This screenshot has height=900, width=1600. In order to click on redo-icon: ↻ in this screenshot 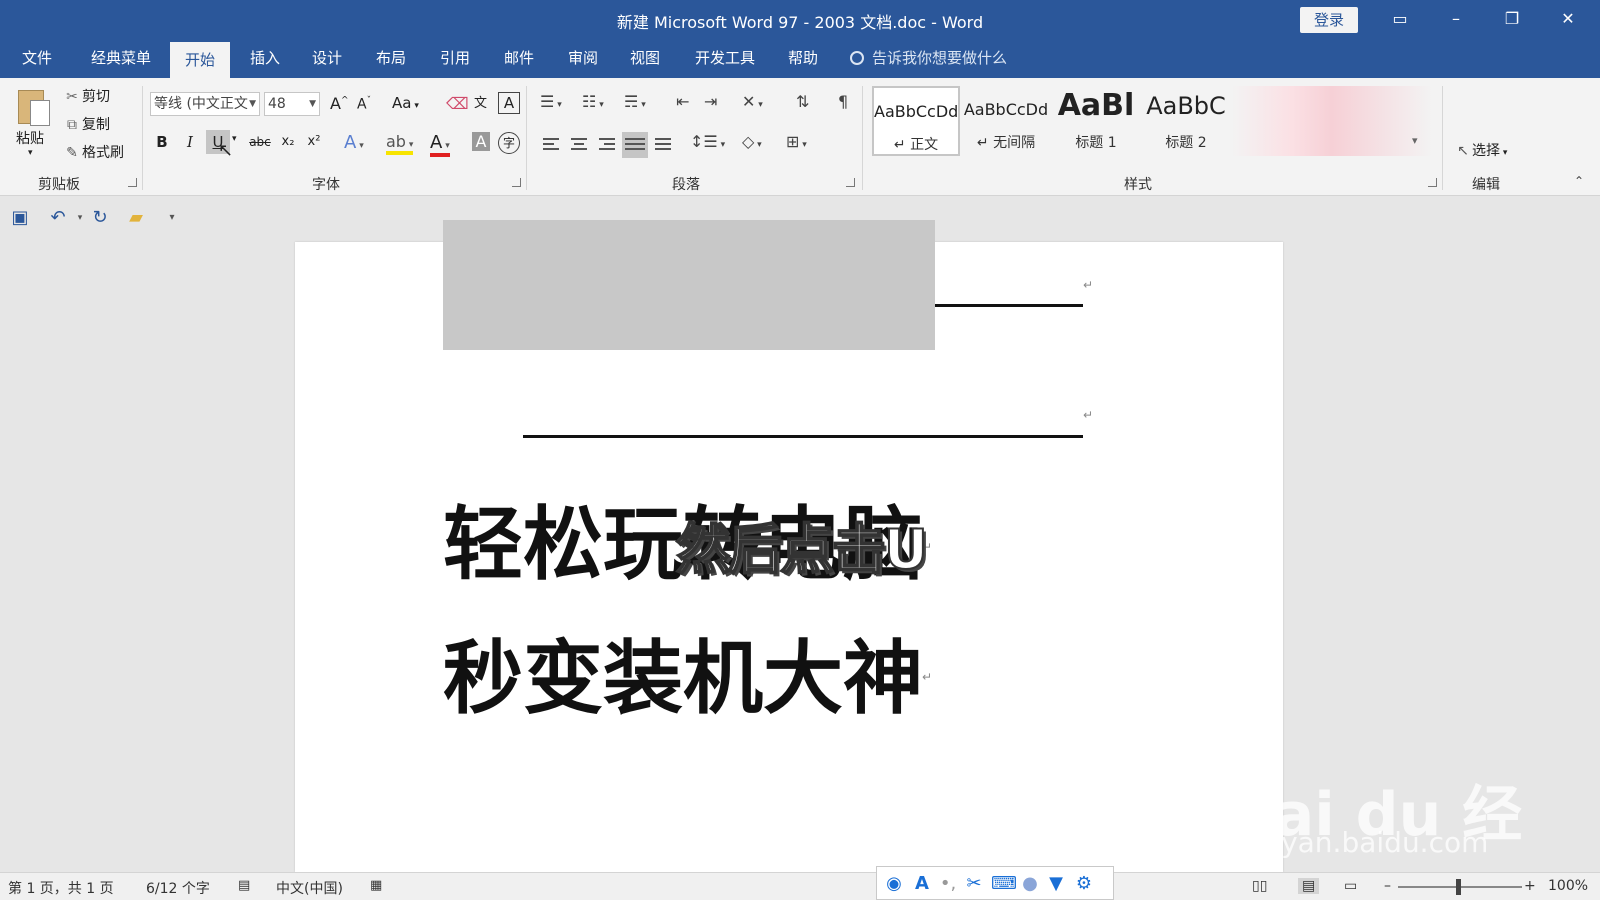, I will do `click(100, 218)`.